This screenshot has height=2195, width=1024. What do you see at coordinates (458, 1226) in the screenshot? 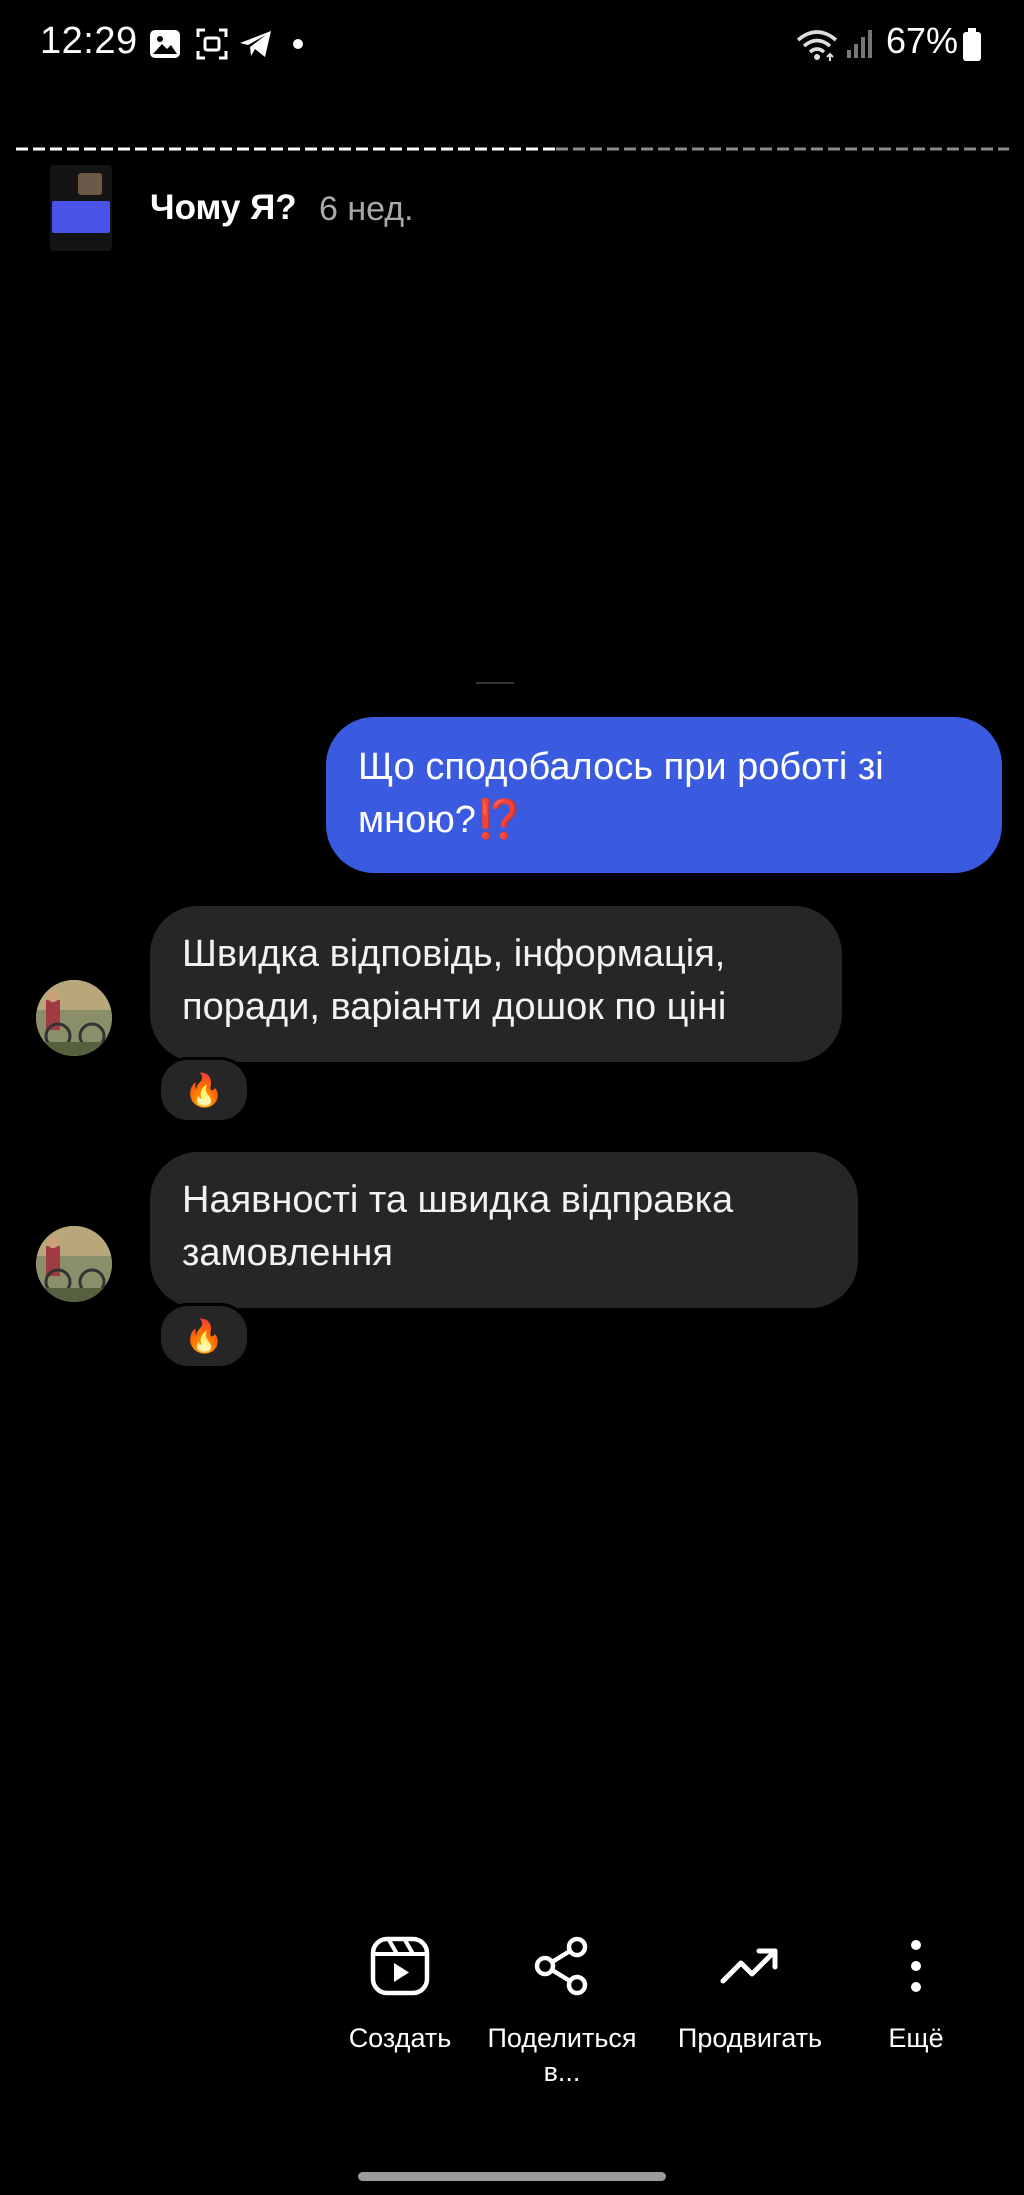
I see `reply-text: Наявності та швидка відправка замовлення` at bounding box center [458, 1226].